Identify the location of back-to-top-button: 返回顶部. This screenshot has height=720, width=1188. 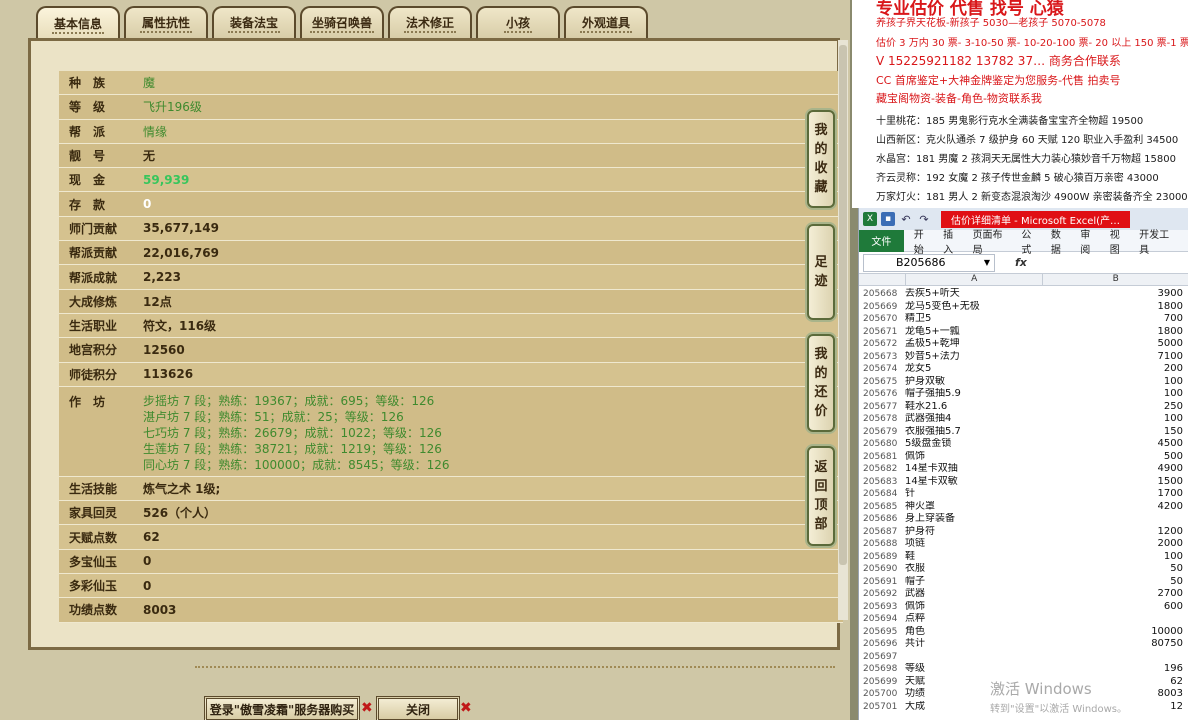
(821, 496).